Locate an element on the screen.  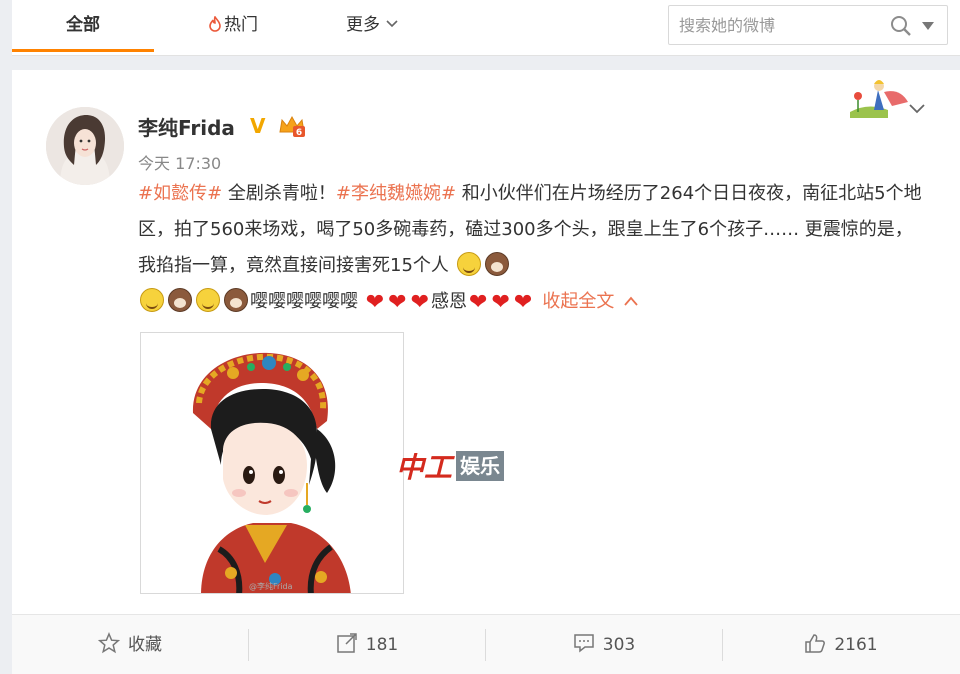
comment-button: 303 is located at coordinates (604, 644).